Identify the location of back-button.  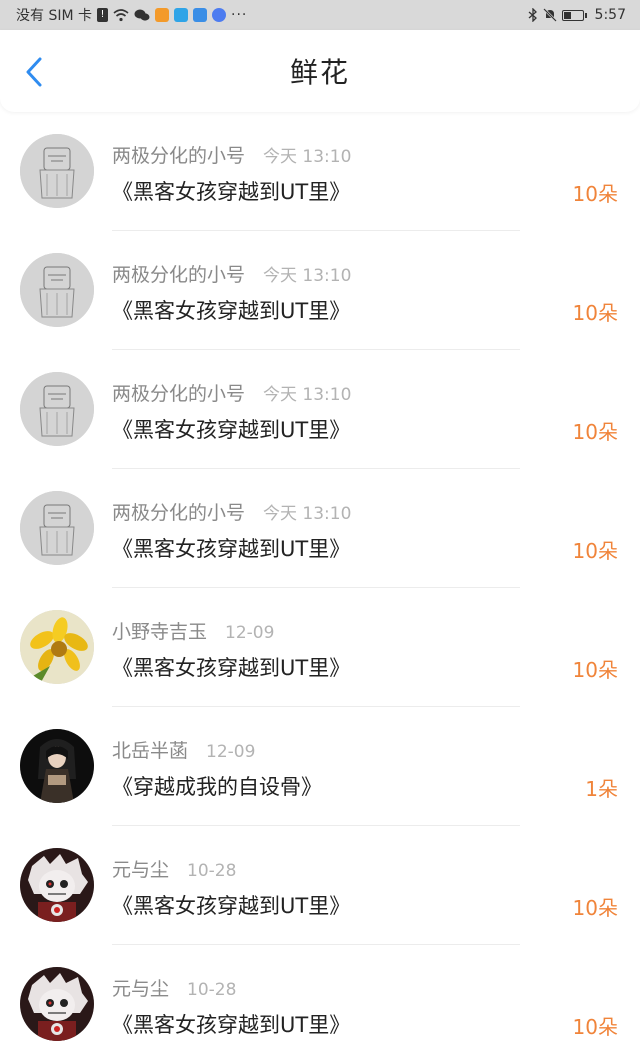
(34, 72).